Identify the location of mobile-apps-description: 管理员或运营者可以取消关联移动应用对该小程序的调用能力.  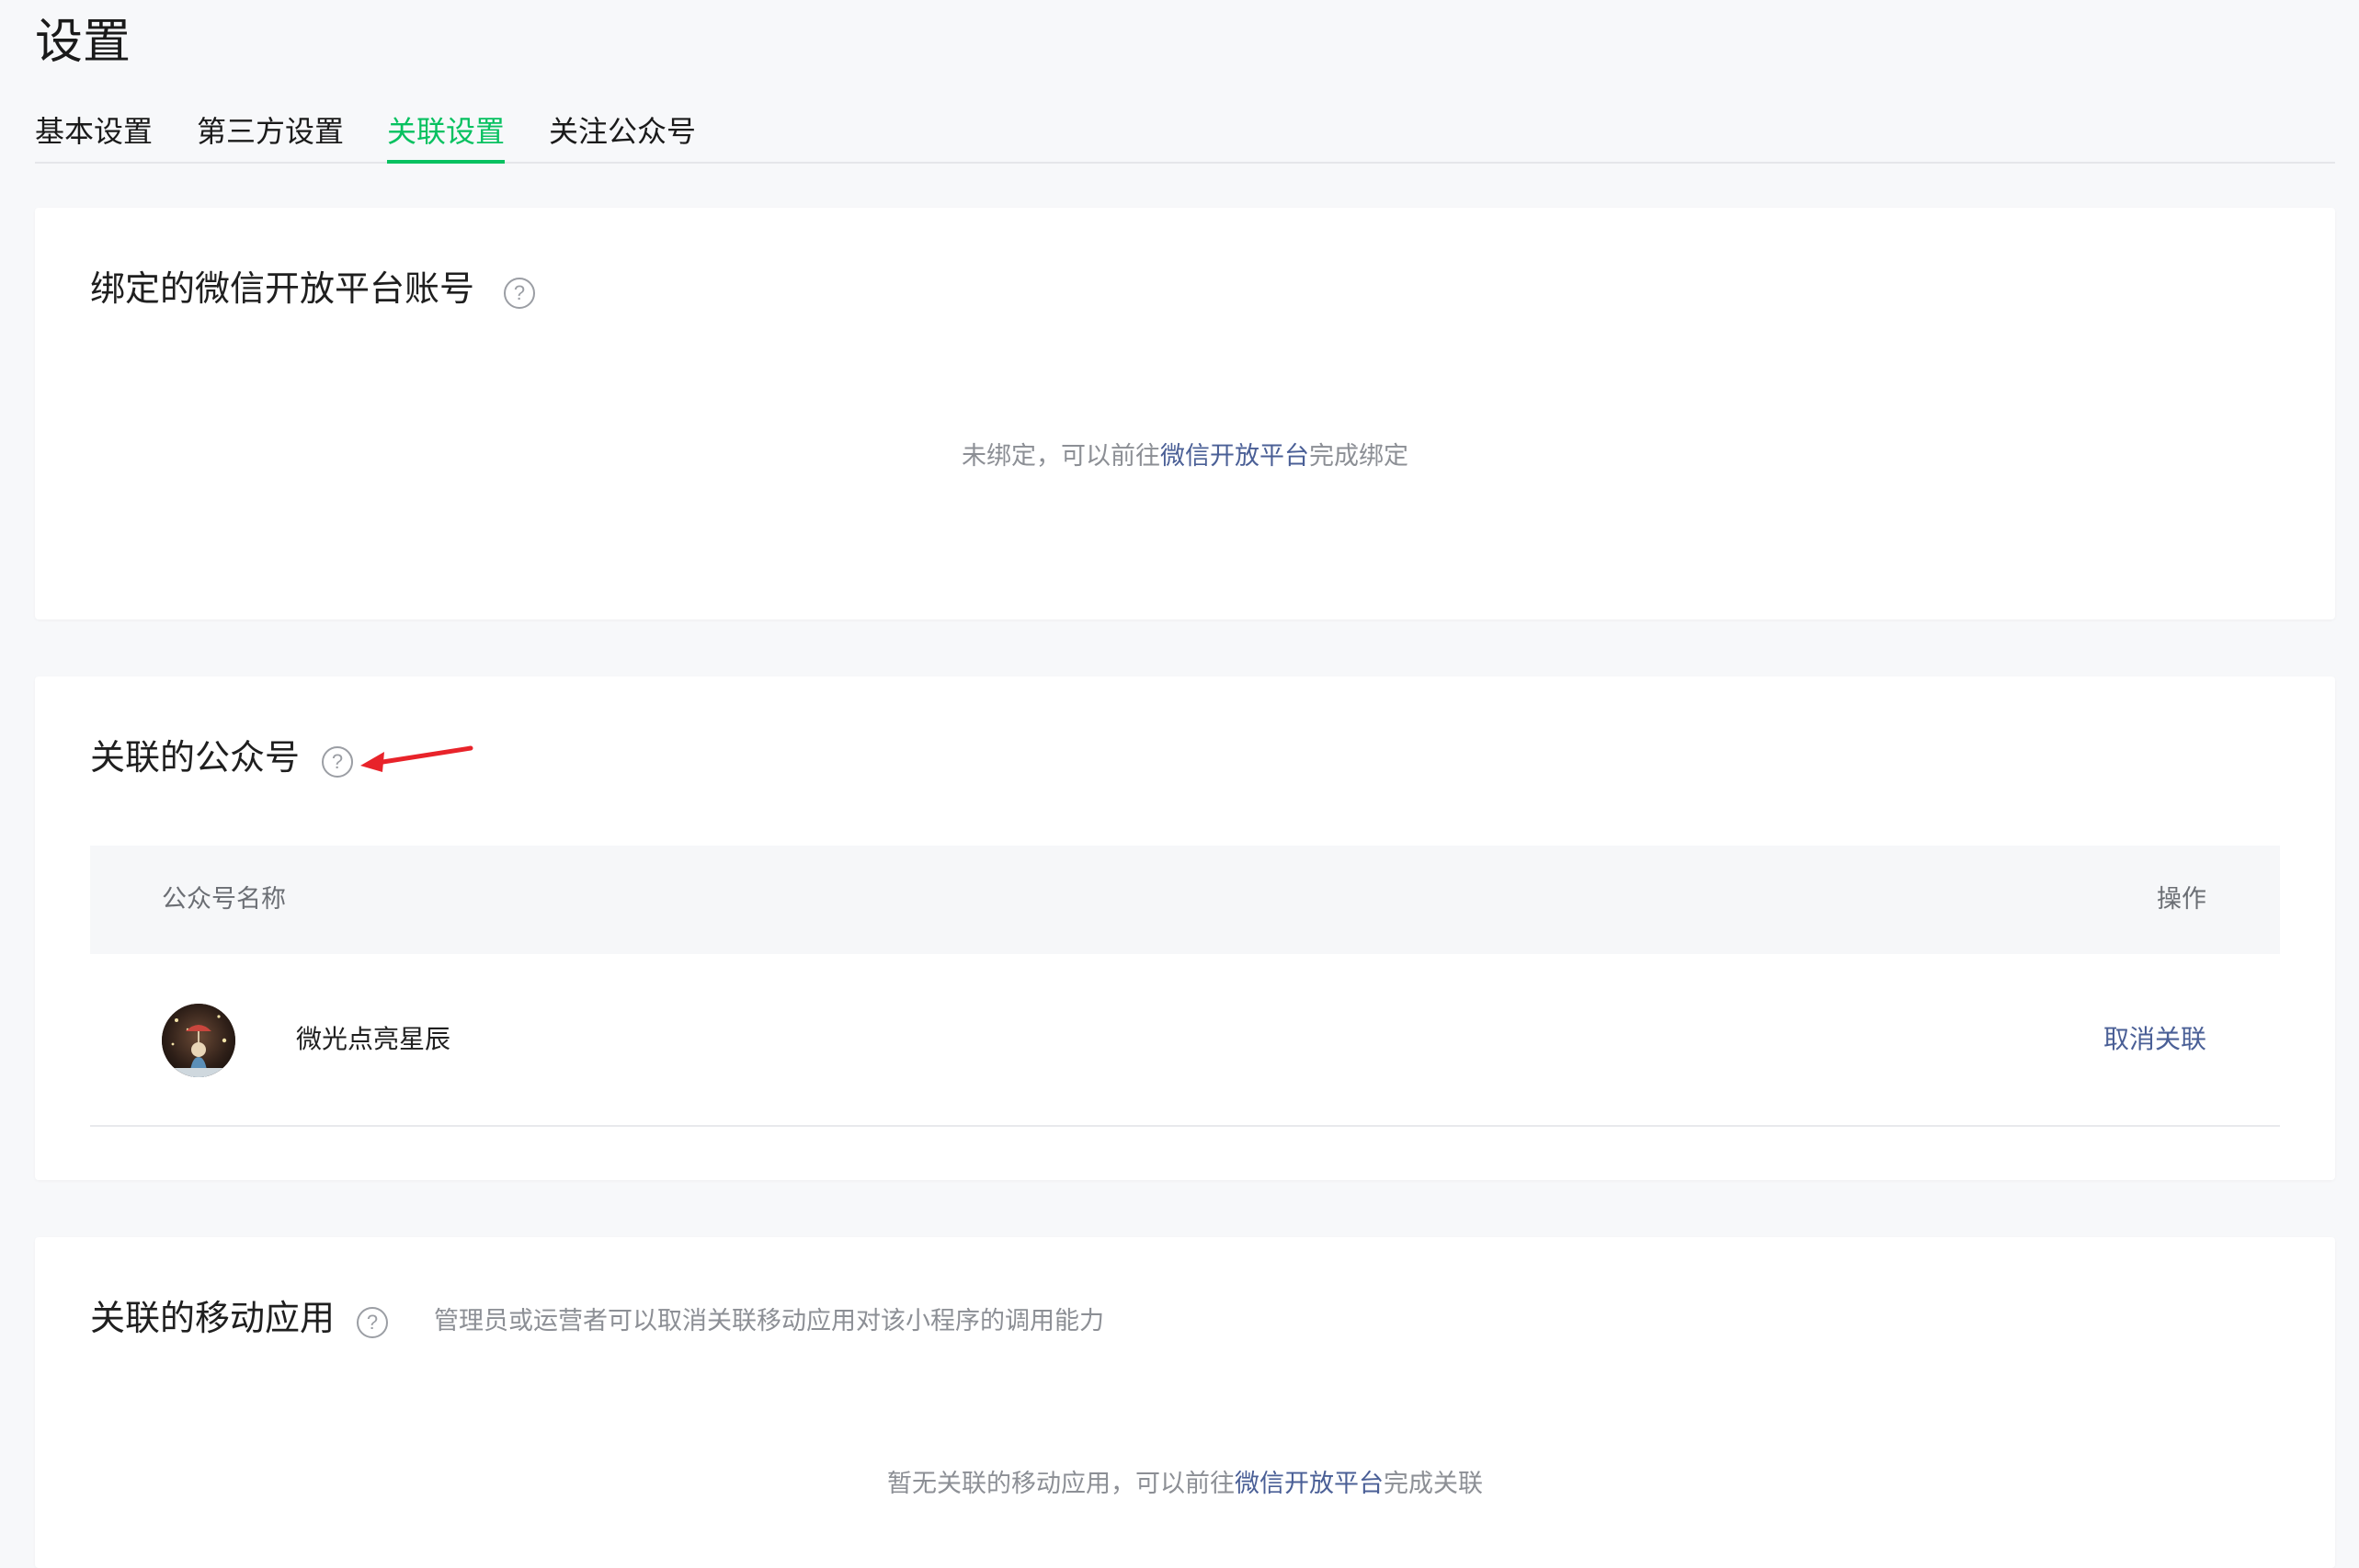
(769, 1321).